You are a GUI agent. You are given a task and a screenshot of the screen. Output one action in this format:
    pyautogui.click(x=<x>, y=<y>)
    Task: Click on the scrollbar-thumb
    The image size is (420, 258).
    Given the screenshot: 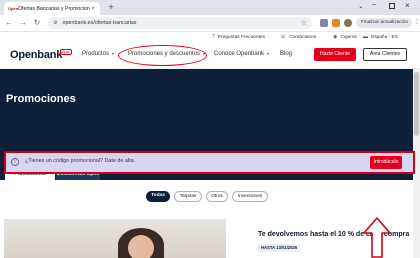 What is the action you would take?
    pyautogui.click(x=416, y=104)
    